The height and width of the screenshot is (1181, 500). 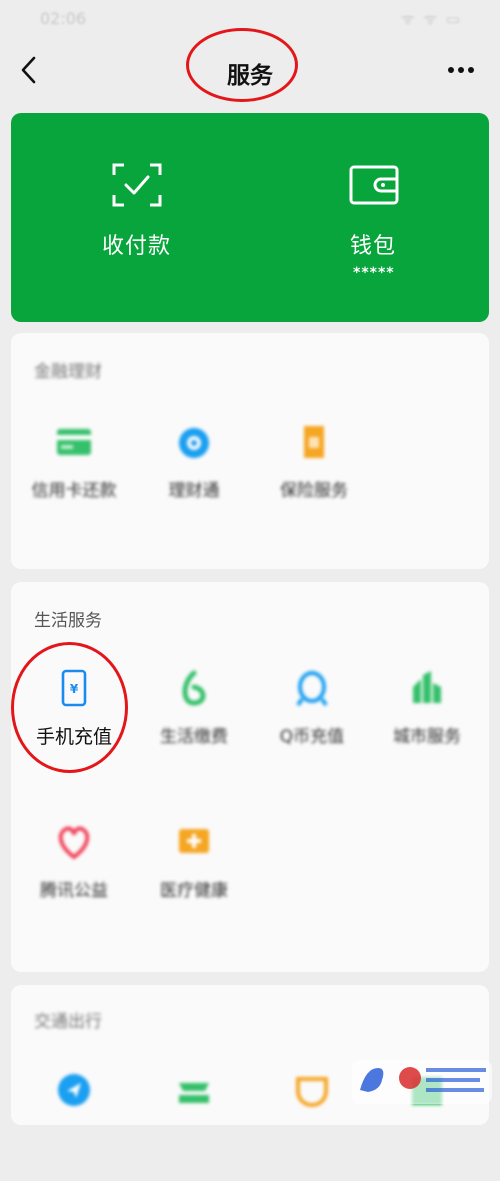 I want to click on wealth-icon, so click(x=194, y=442).